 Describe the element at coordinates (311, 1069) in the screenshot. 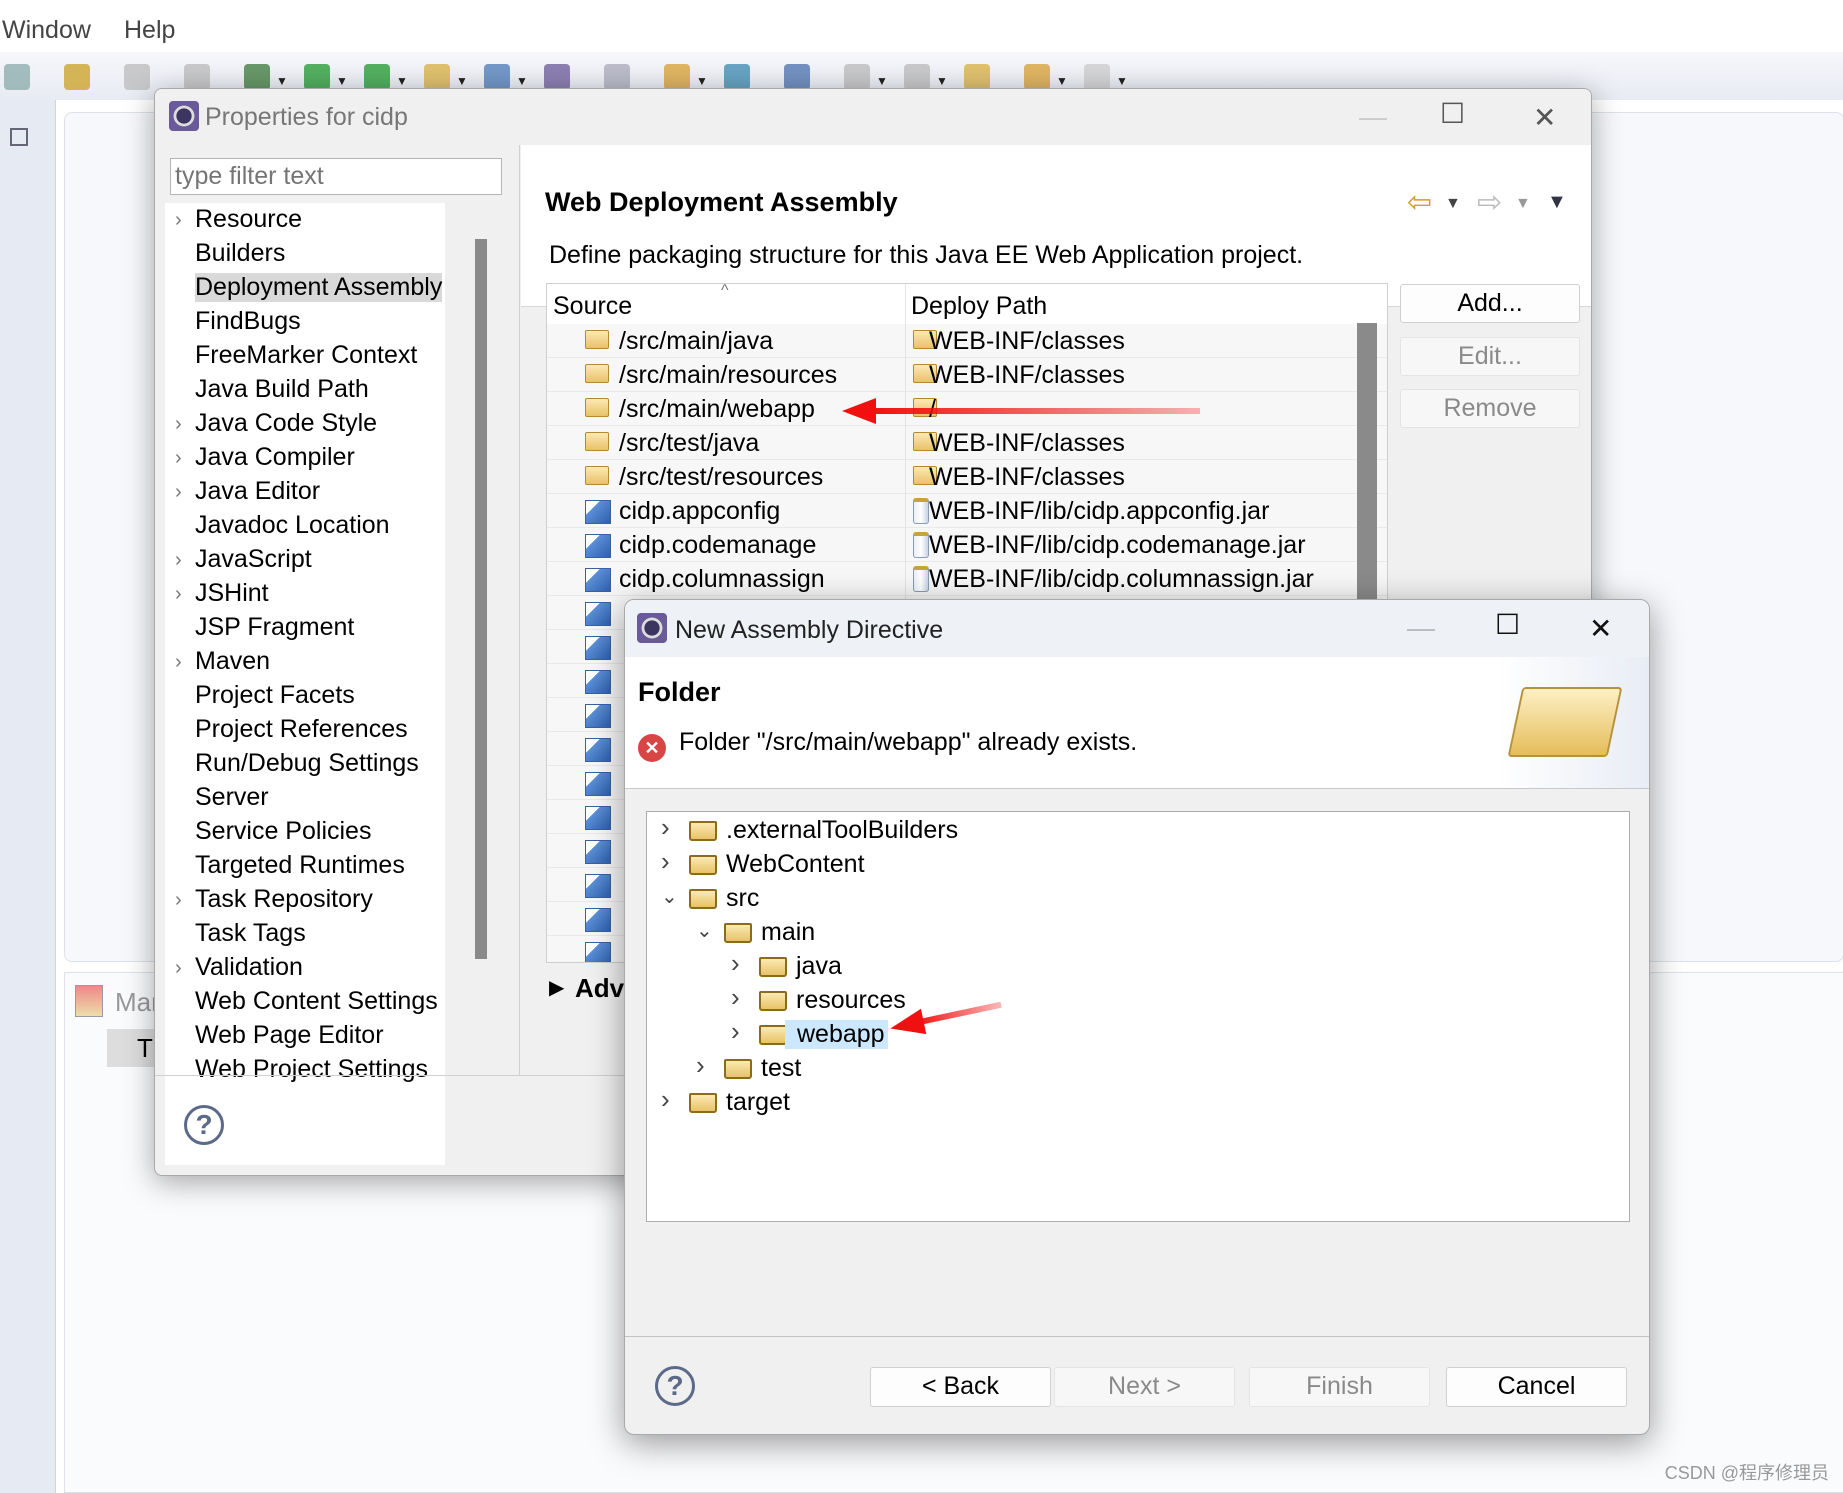

I see `nav-item: Web Project Settings` at that location.